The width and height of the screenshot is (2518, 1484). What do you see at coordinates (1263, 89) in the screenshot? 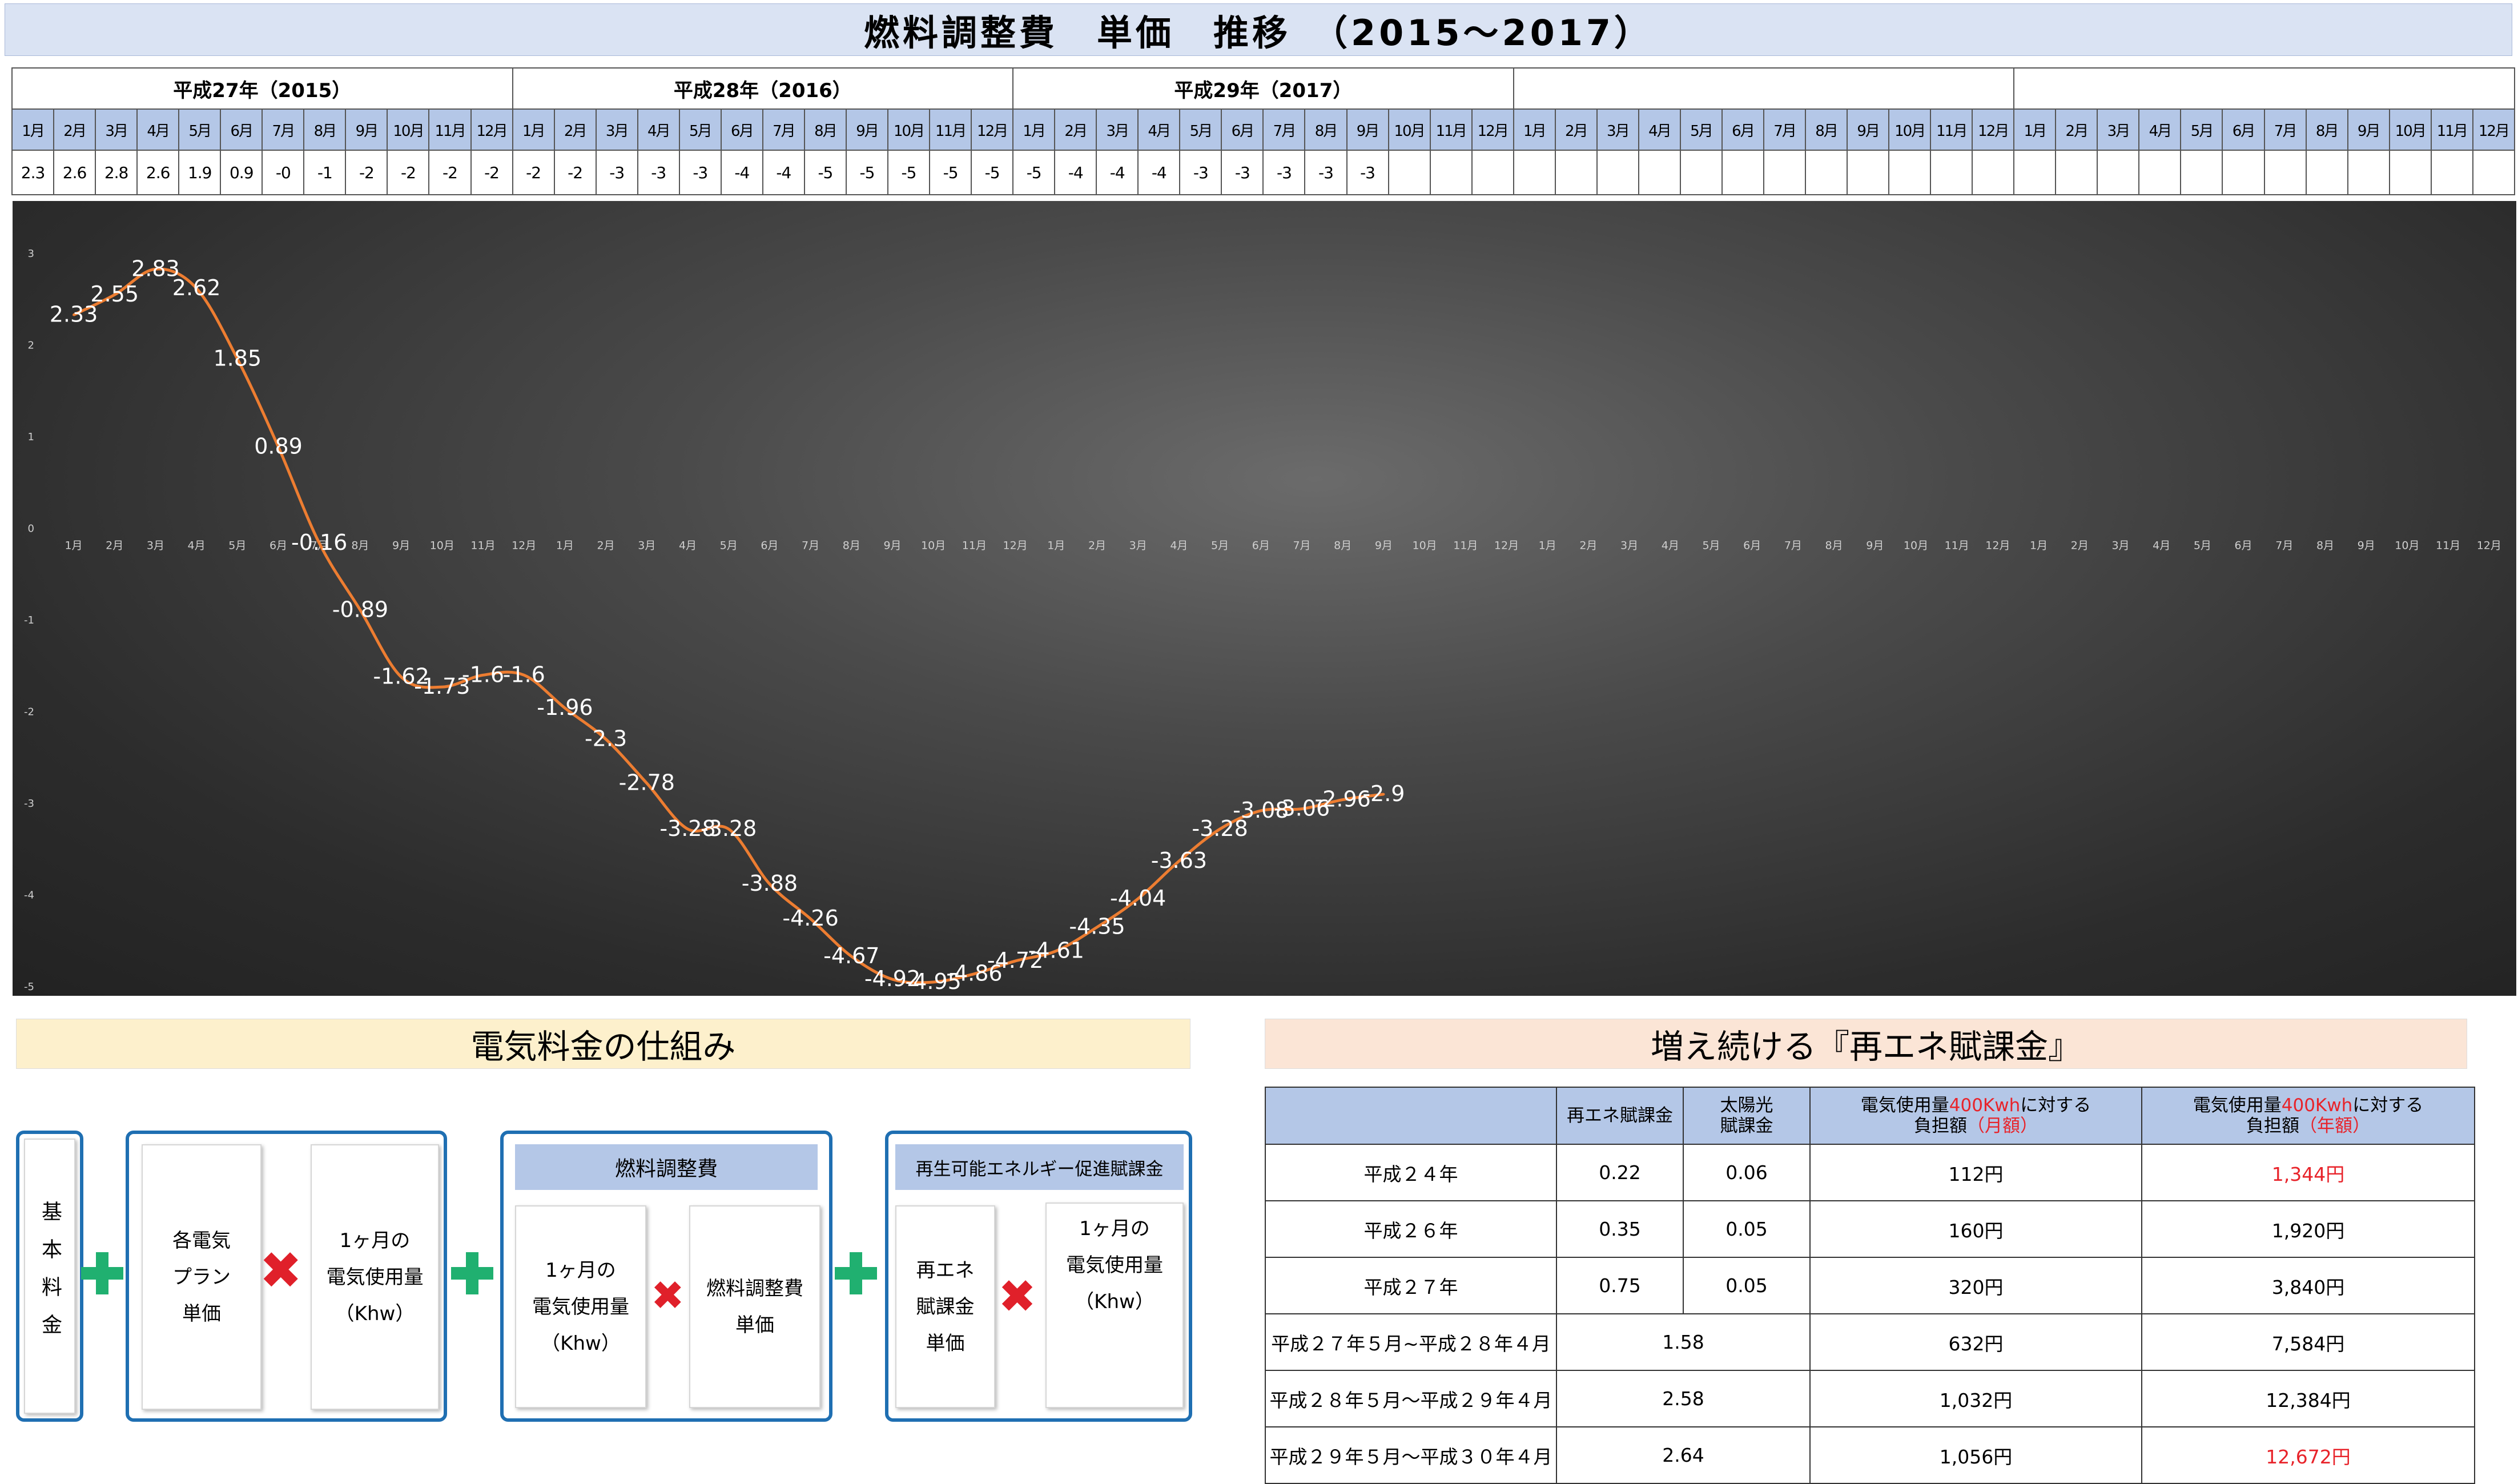
I see `year-header: 平成29年（2017）` at bounding box center [1263, 89].